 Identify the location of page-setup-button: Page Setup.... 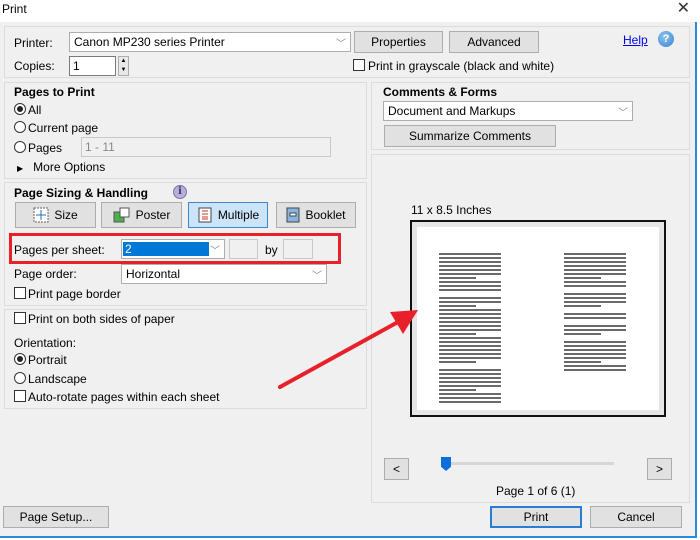
(56, 517).